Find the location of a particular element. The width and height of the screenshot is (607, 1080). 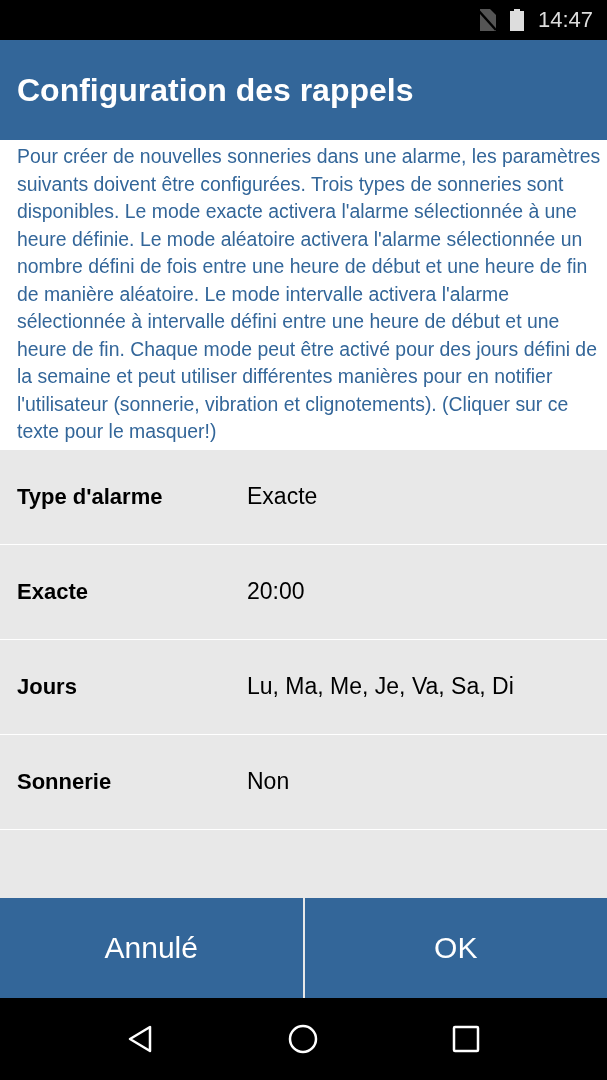

setting-row: Sonnerie Non is located at coordinates (303, 782).